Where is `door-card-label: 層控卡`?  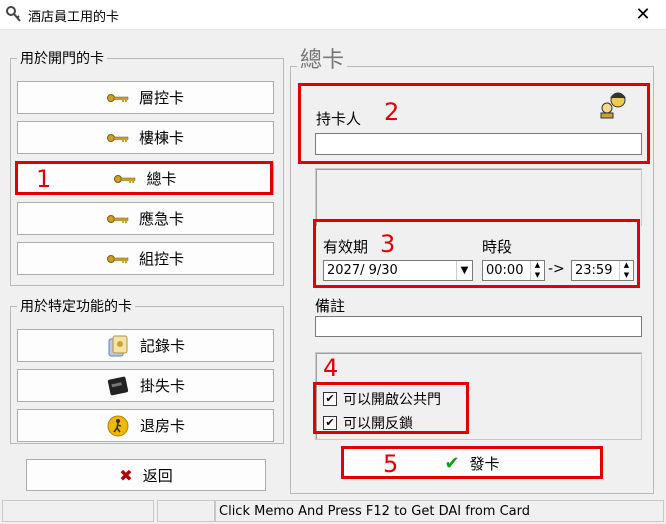 door-card-label: 層控卡 is located at coordinates (161, 98).